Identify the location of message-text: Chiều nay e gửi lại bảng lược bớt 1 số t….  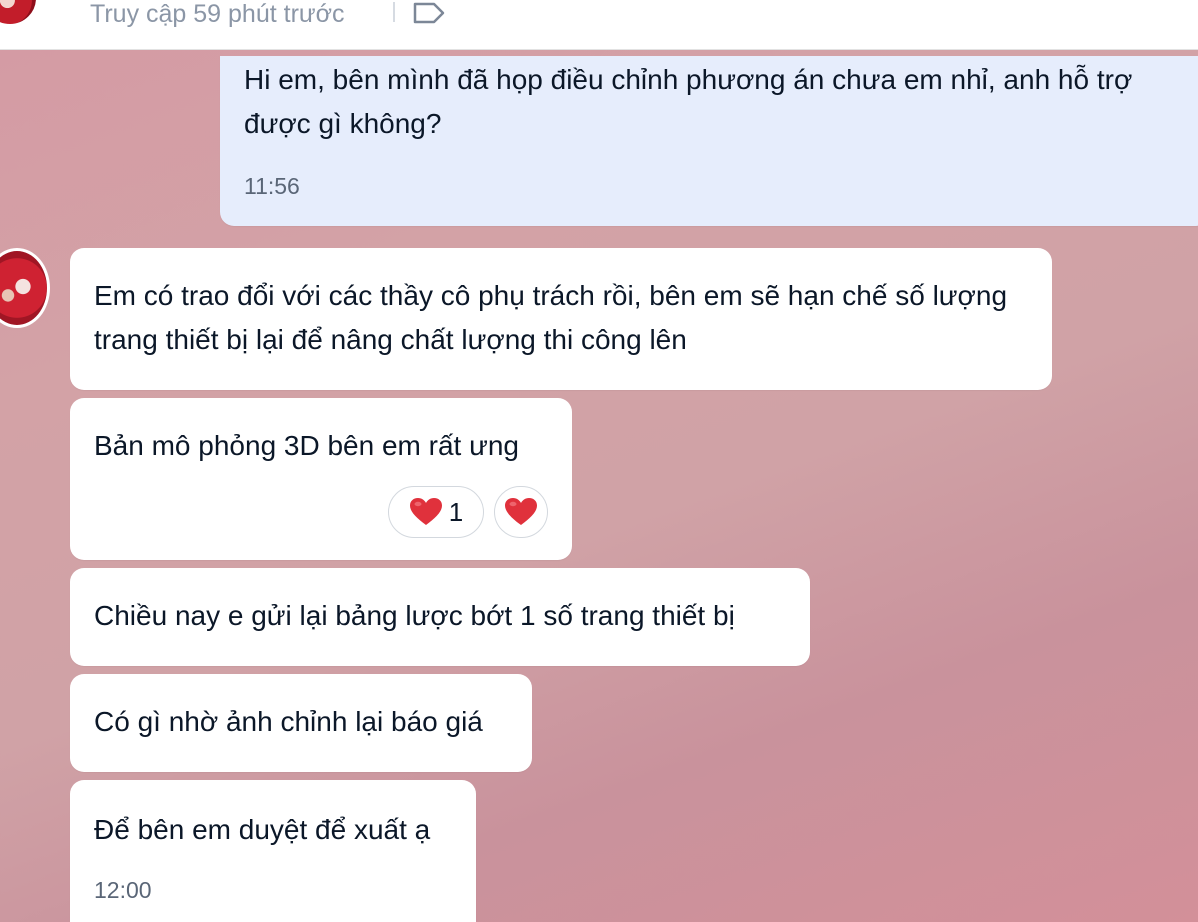
(414, 615).